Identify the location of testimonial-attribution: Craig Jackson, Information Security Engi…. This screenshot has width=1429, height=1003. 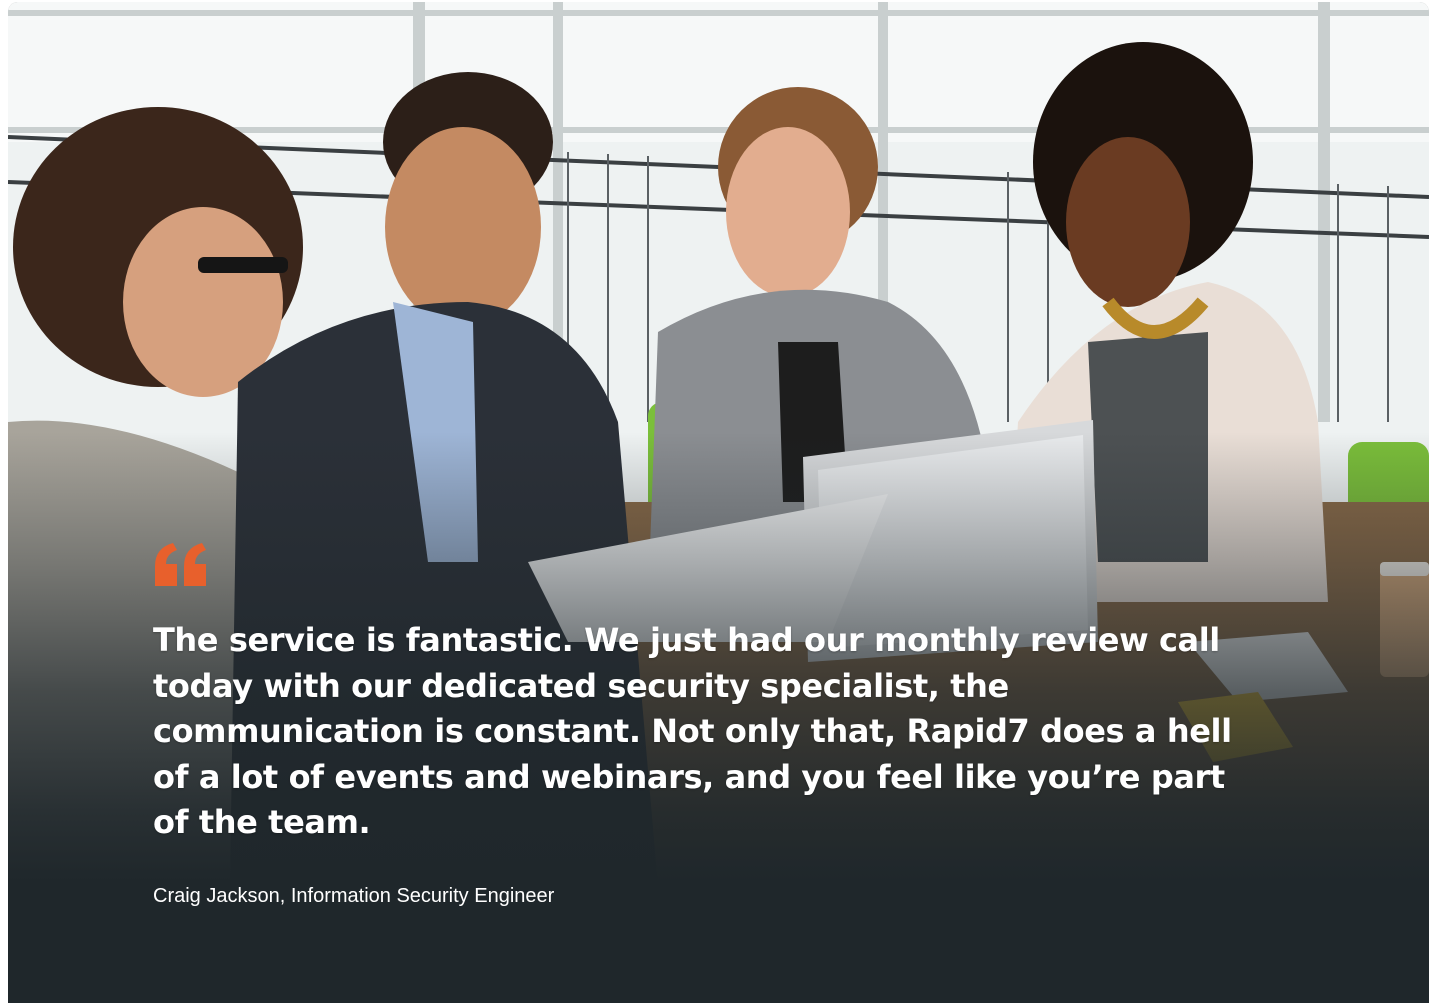
(354, 896).